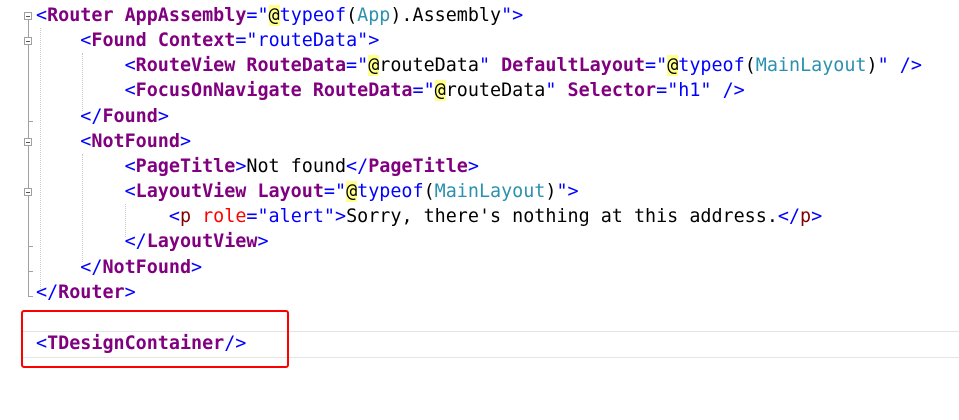 The image size is (959, 420). What do you see at coordinates (155, 339) in the screenshot?
I see `annotation-highlight-box` at bounding box center [155, 339].